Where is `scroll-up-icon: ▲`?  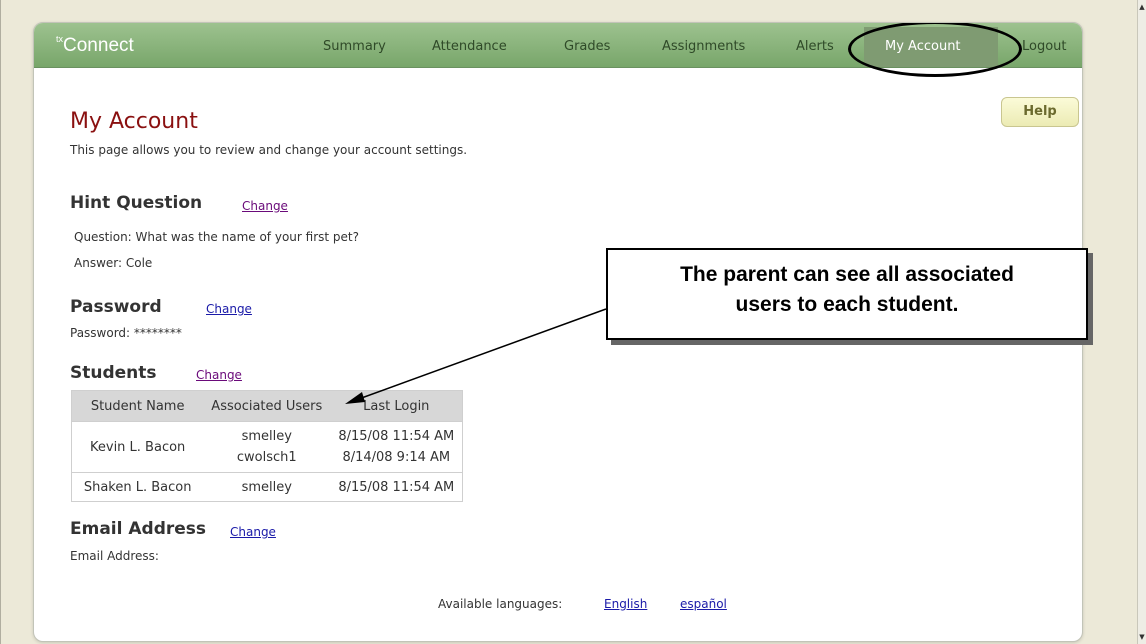
scroll-up-icon: ▲ is located at coordinates (1142, 7).